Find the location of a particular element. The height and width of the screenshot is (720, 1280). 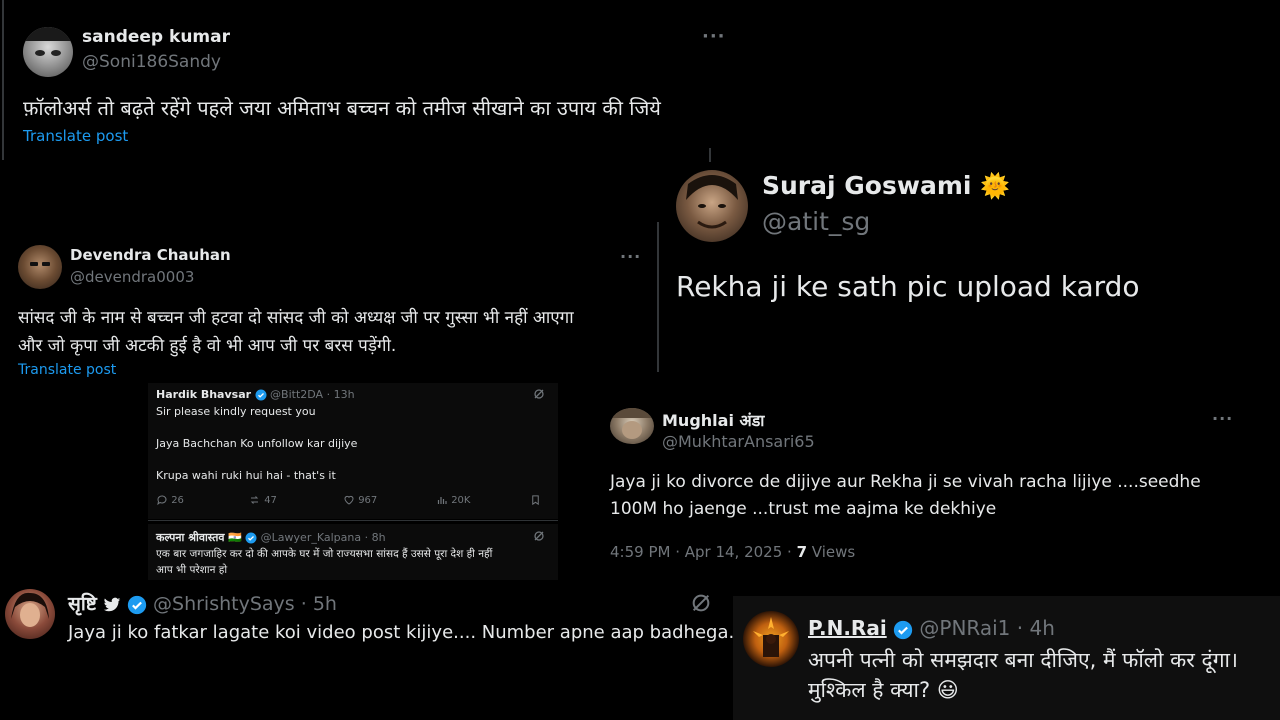

author-name: Devendra Chauhan is located at coordinates (150, 255).